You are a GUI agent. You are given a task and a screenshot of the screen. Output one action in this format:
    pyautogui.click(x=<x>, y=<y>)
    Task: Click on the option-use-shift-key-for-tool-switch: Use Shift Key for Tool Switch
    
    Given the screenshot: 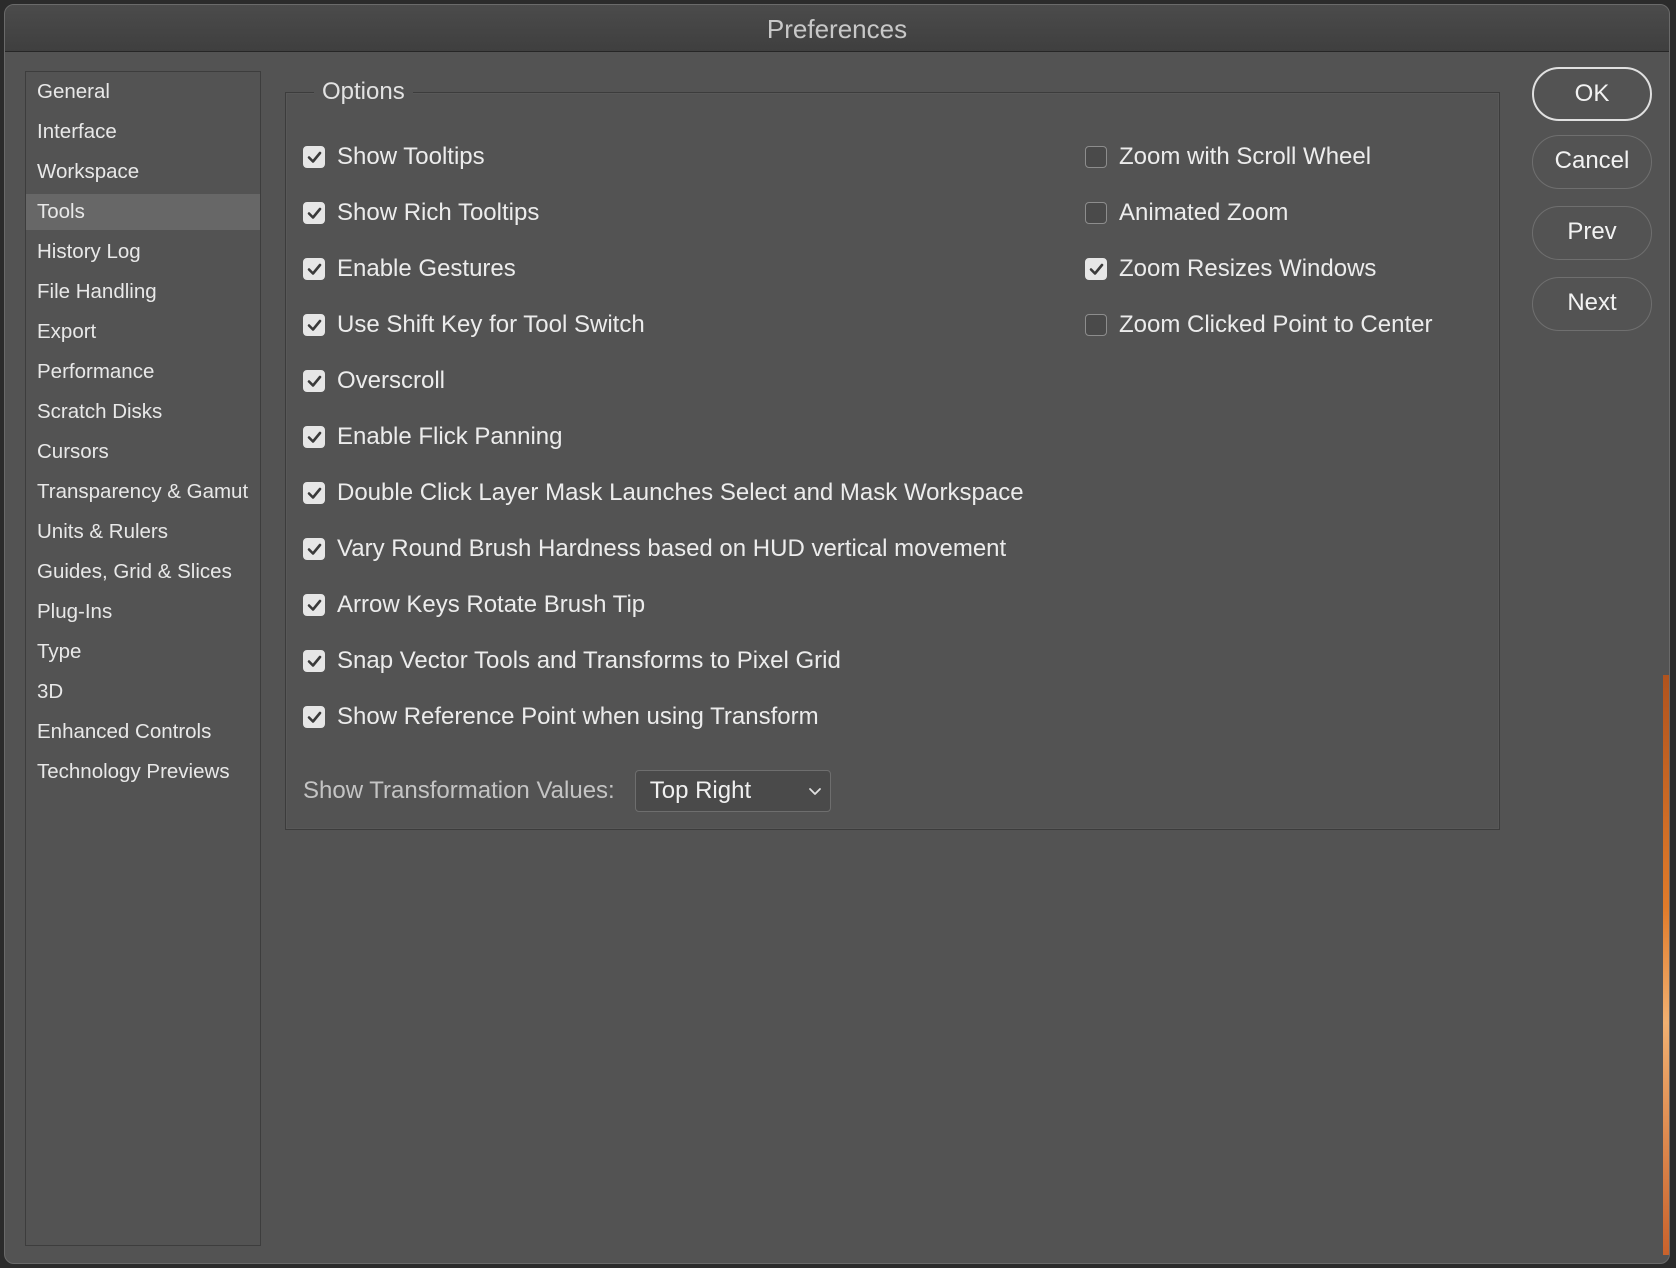 What is the action you would take?
    pyautogui.click(x=663, y=325)
    